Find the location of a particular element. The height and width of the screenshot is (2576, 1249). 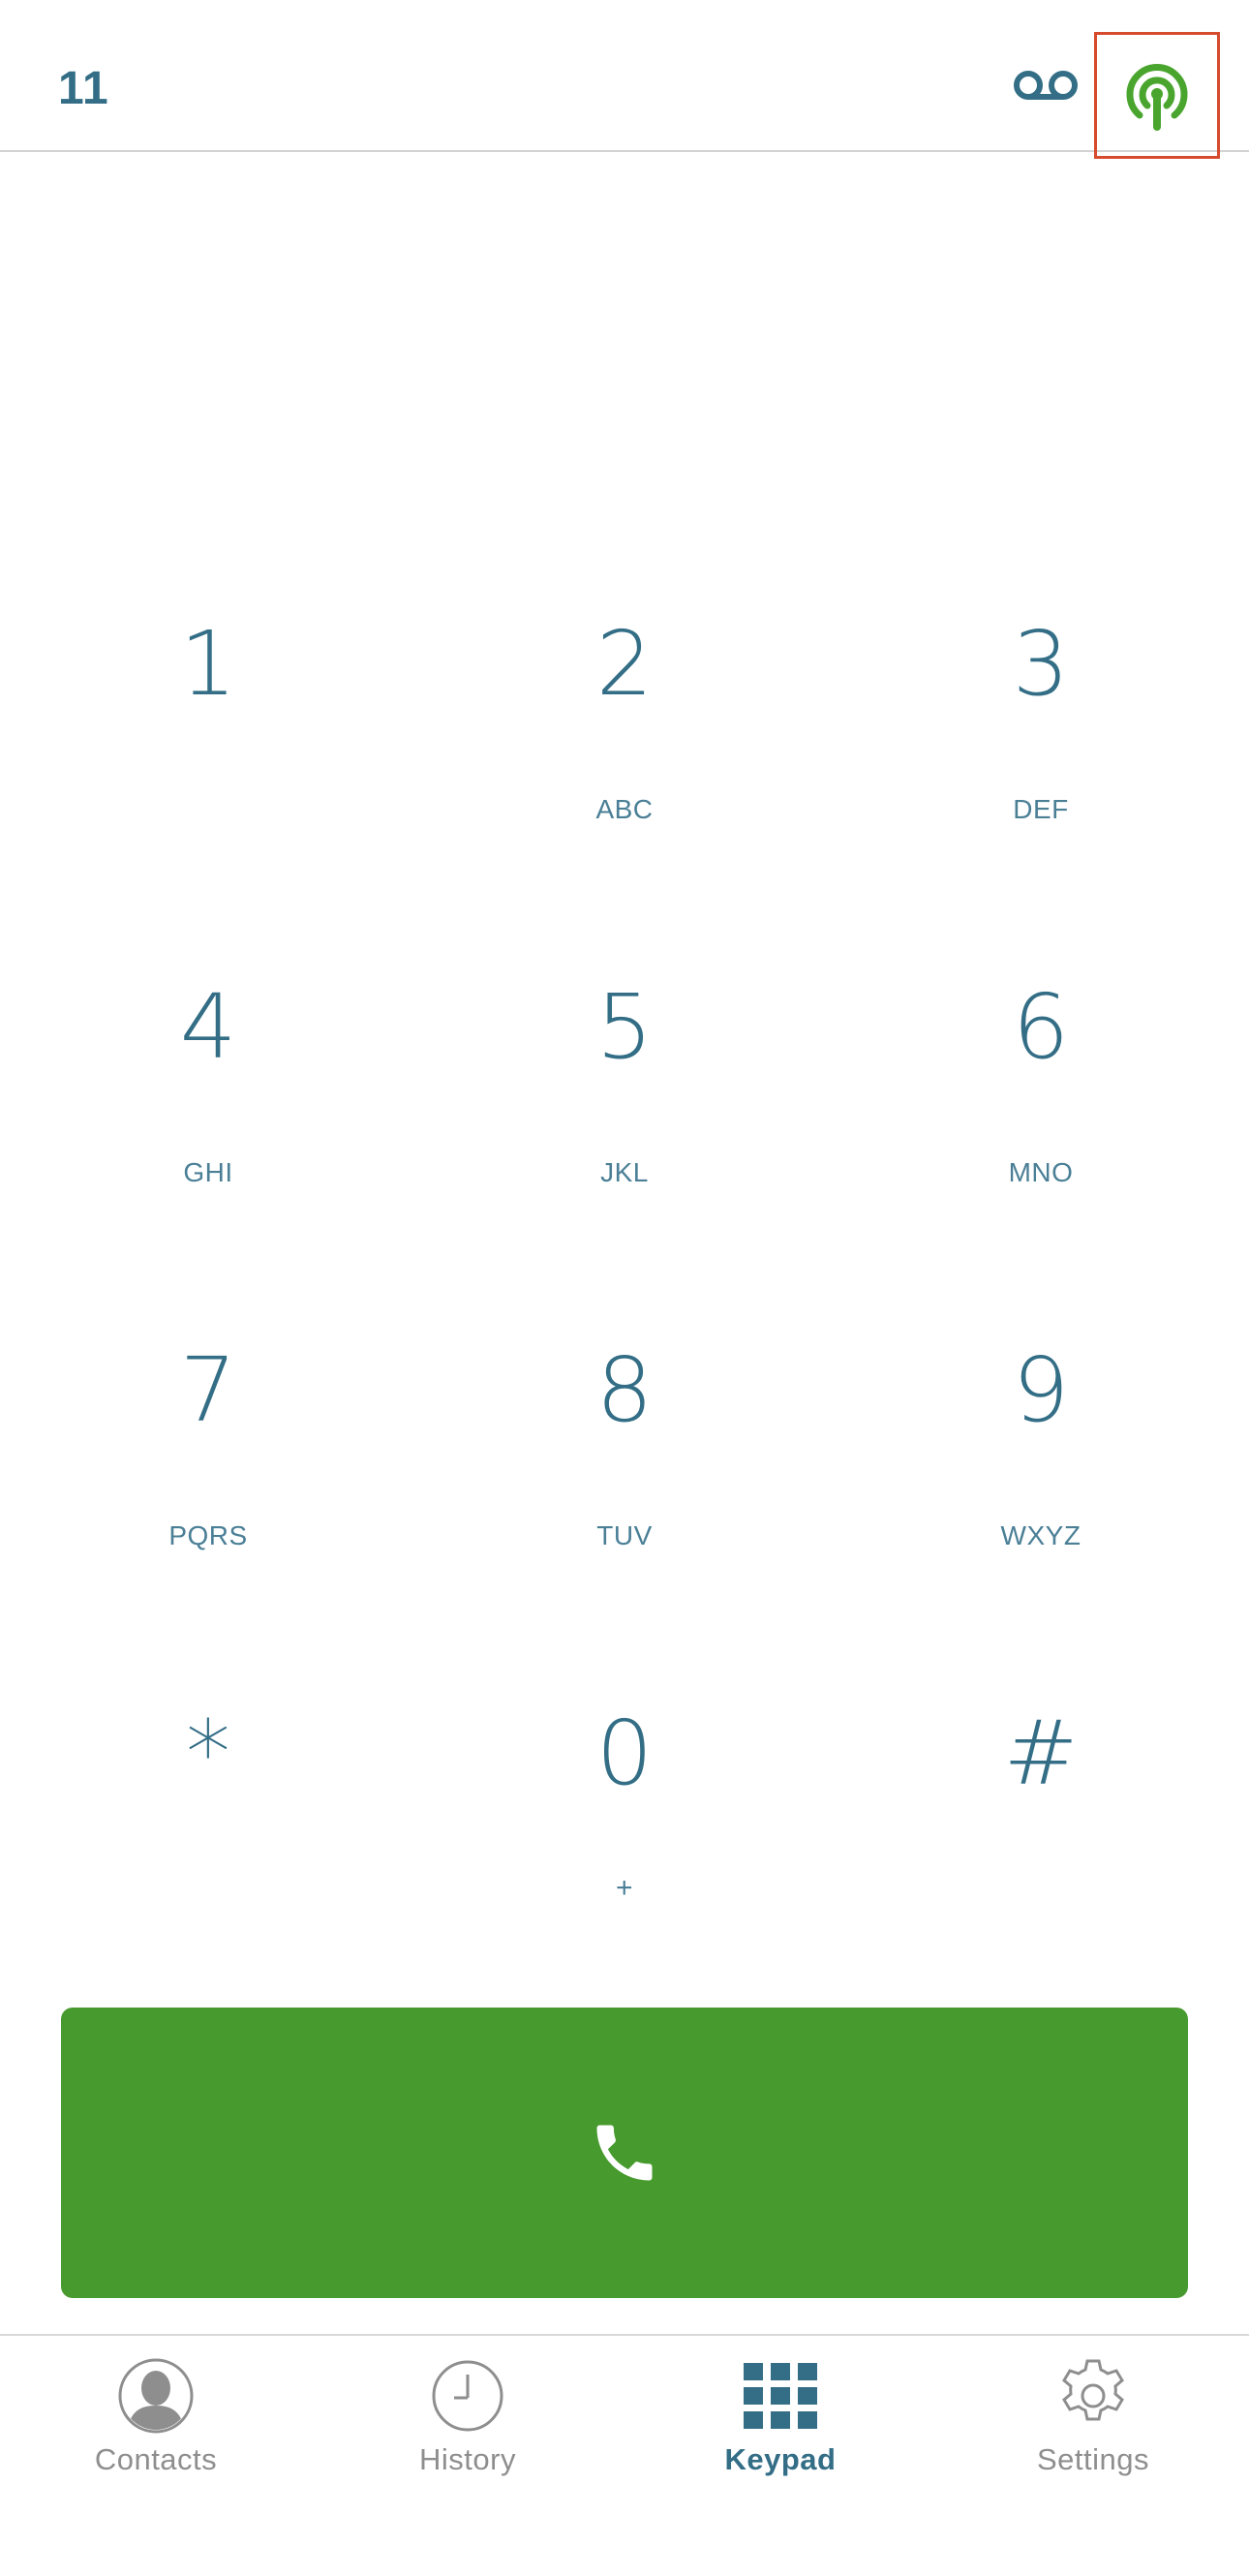

phone-icon is located at coordinates (624, 2153).